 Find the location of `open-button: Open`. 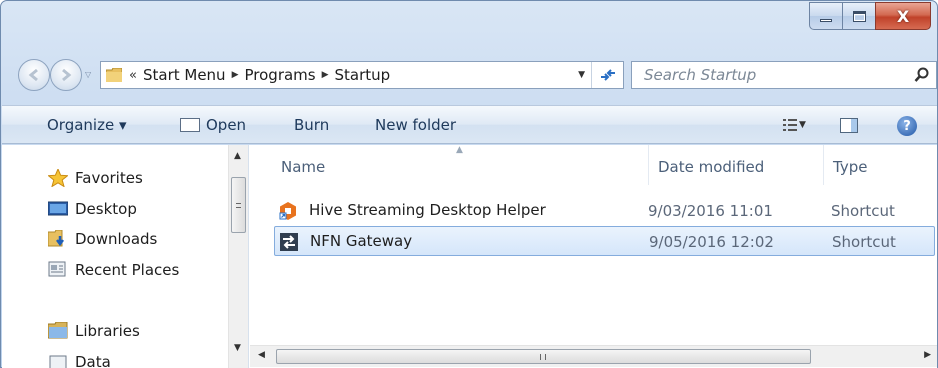

open-button: Open is located at coordinates (213, 125).